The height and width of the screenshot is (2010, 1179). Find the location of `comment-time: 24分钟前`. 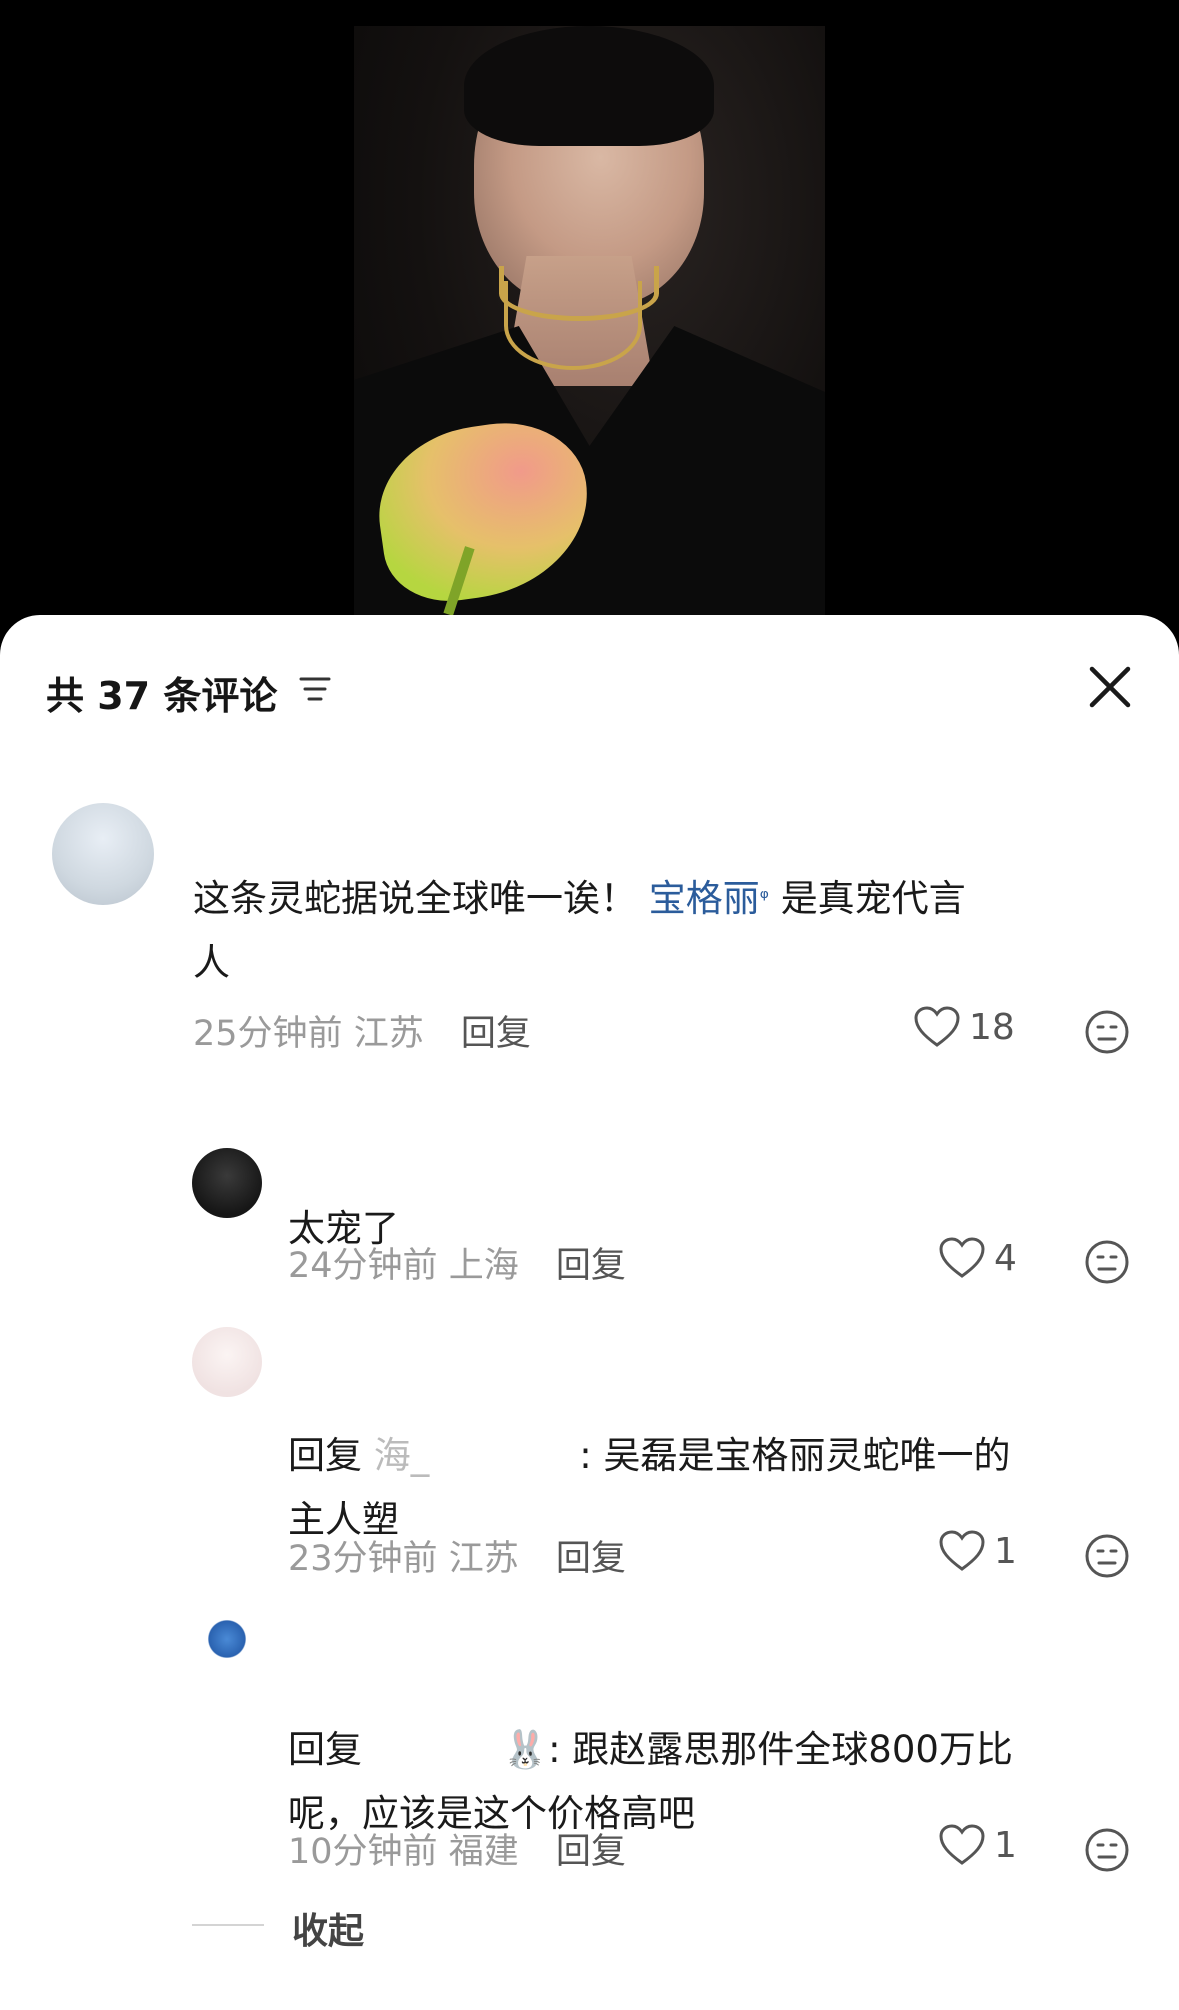

comment-time: 24分钟前 is located at coordinates (363, 1266).